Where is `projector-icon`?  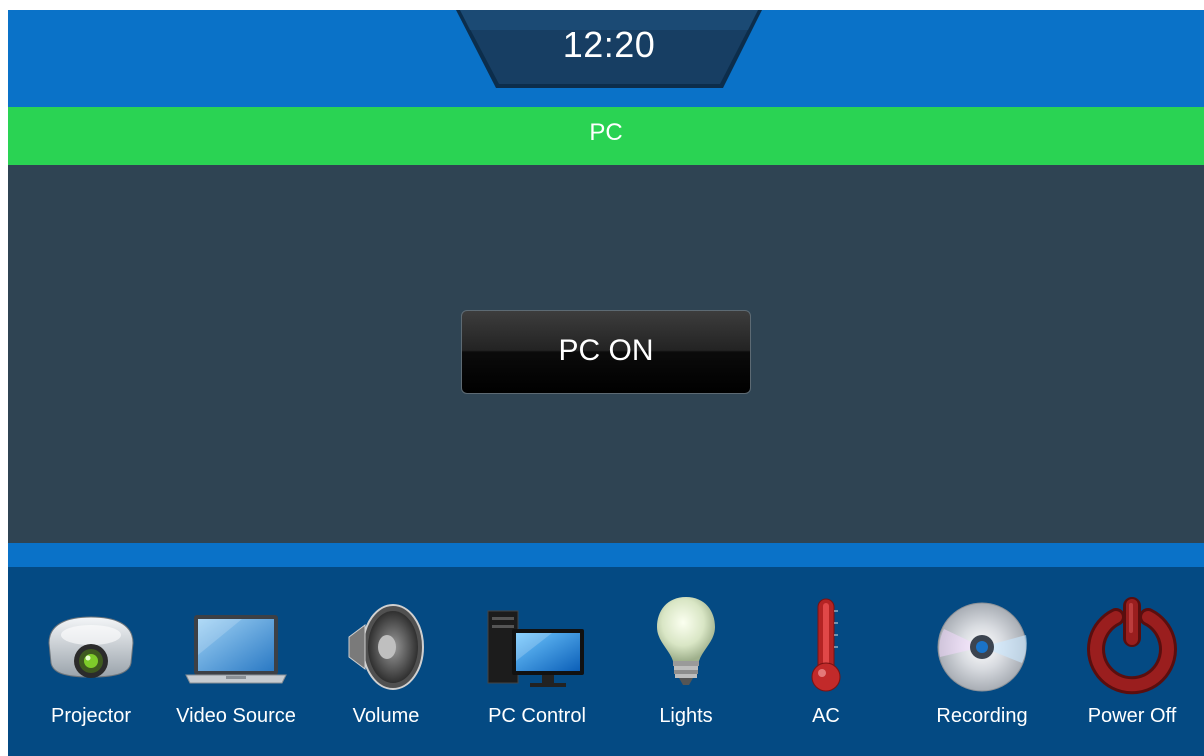
projector-icon is located at coordinates (91, 647).